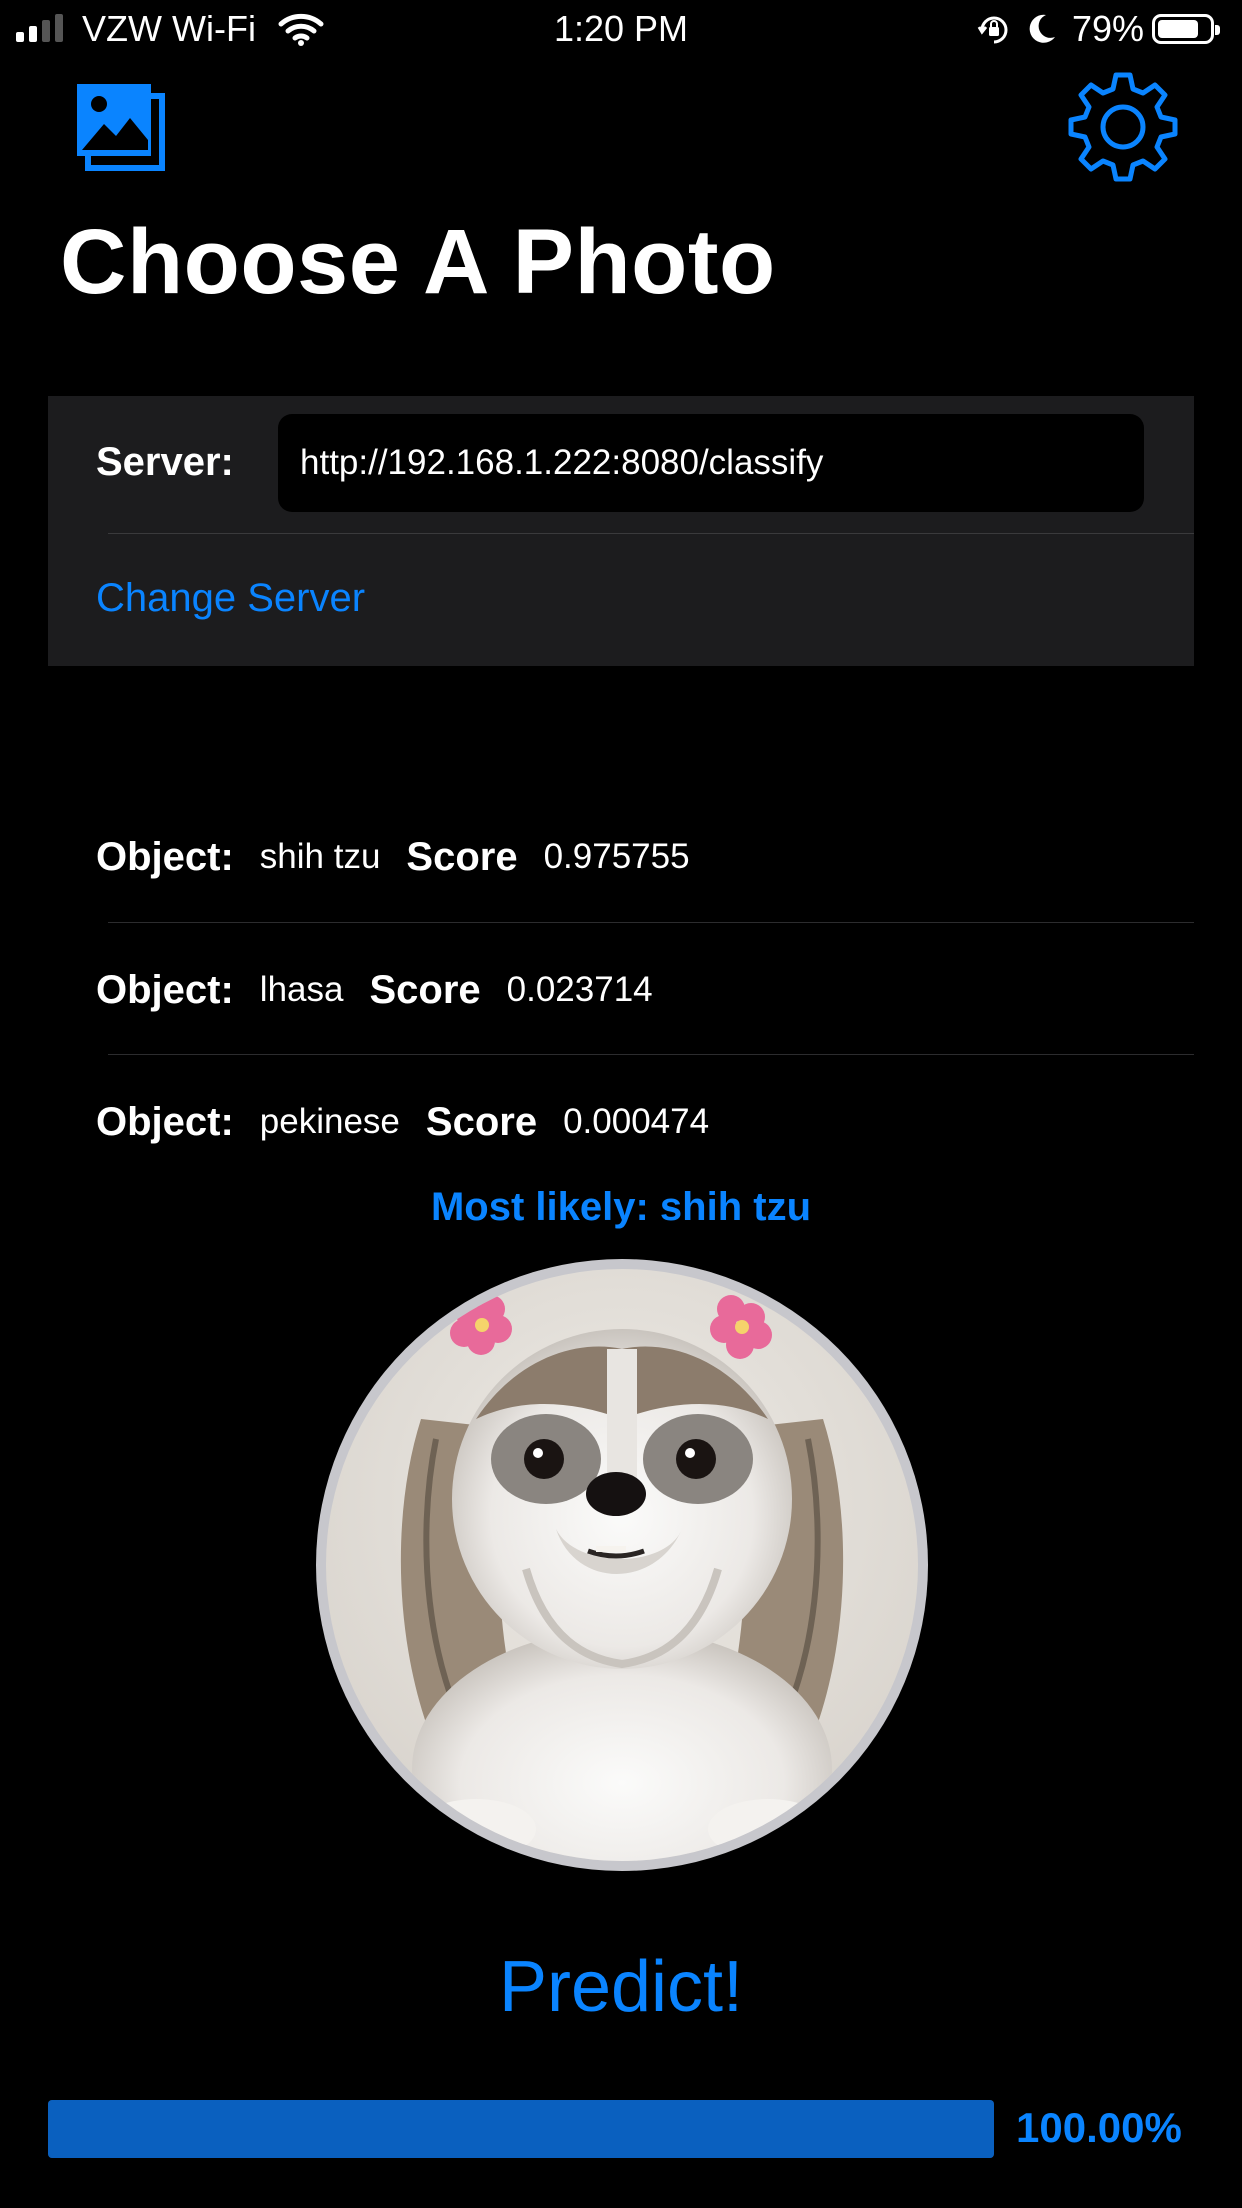 The height and width of the screenshot is (2208, 1242). I want to click on object-value: pekinese, so click(329, 1121).